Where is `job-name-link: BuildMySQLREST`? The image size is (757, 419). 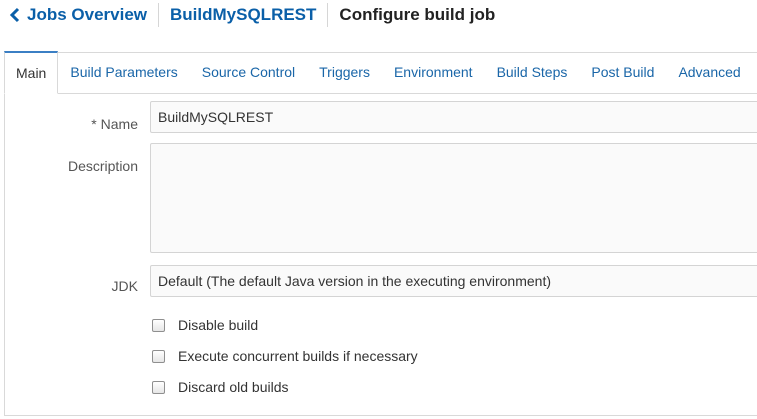 job-name-link: BuildMySQLREST is located at coordinates (243, 15).